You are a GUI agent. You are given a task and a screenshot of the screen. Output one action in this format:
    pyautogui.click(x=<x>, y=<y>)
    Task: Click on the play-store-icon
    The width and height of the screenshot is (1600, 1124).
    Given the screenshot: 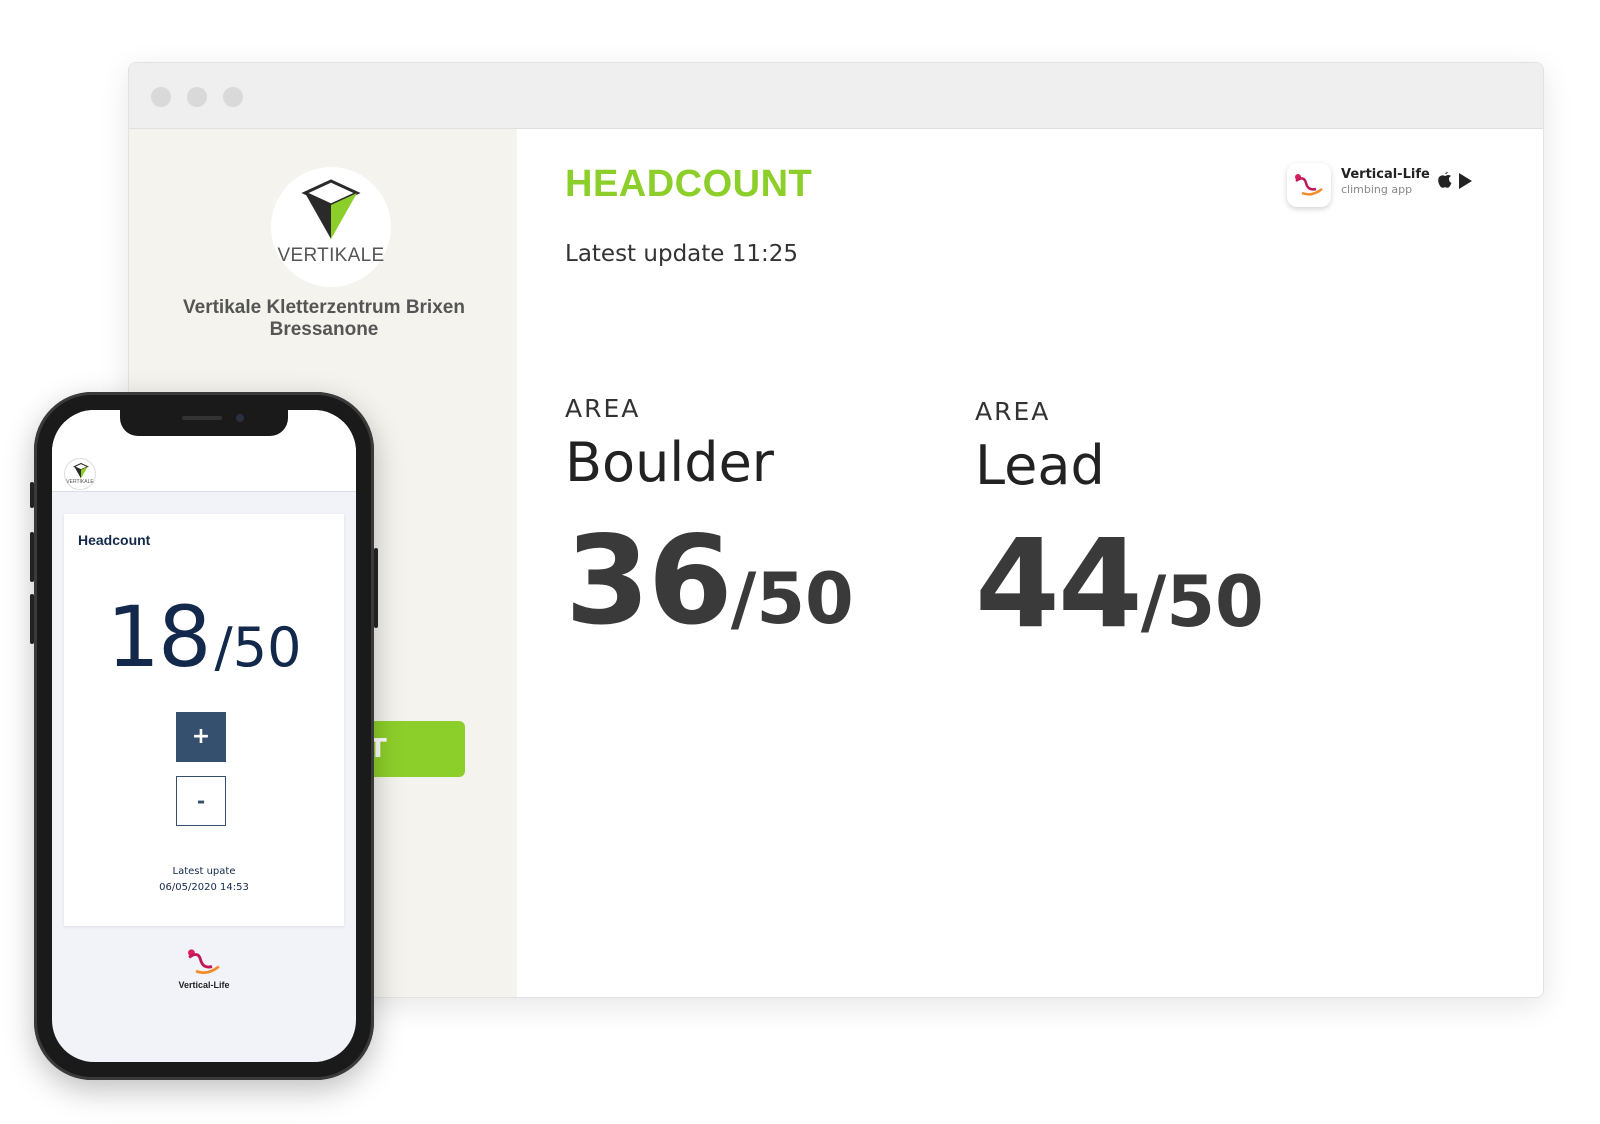 What is the action you would take?
    pyautogui.click(x=1465, y=181)
    